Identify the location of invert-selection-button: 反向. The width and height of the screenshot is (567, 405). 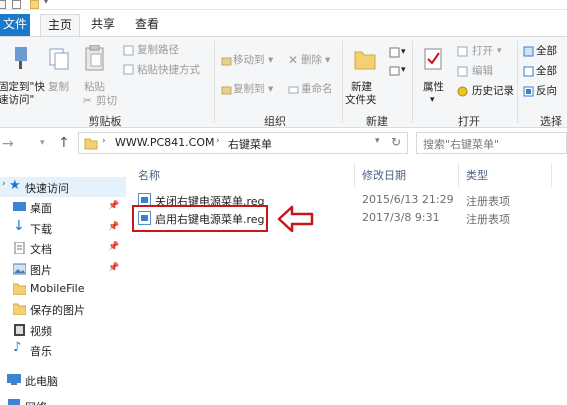
(546, 91).